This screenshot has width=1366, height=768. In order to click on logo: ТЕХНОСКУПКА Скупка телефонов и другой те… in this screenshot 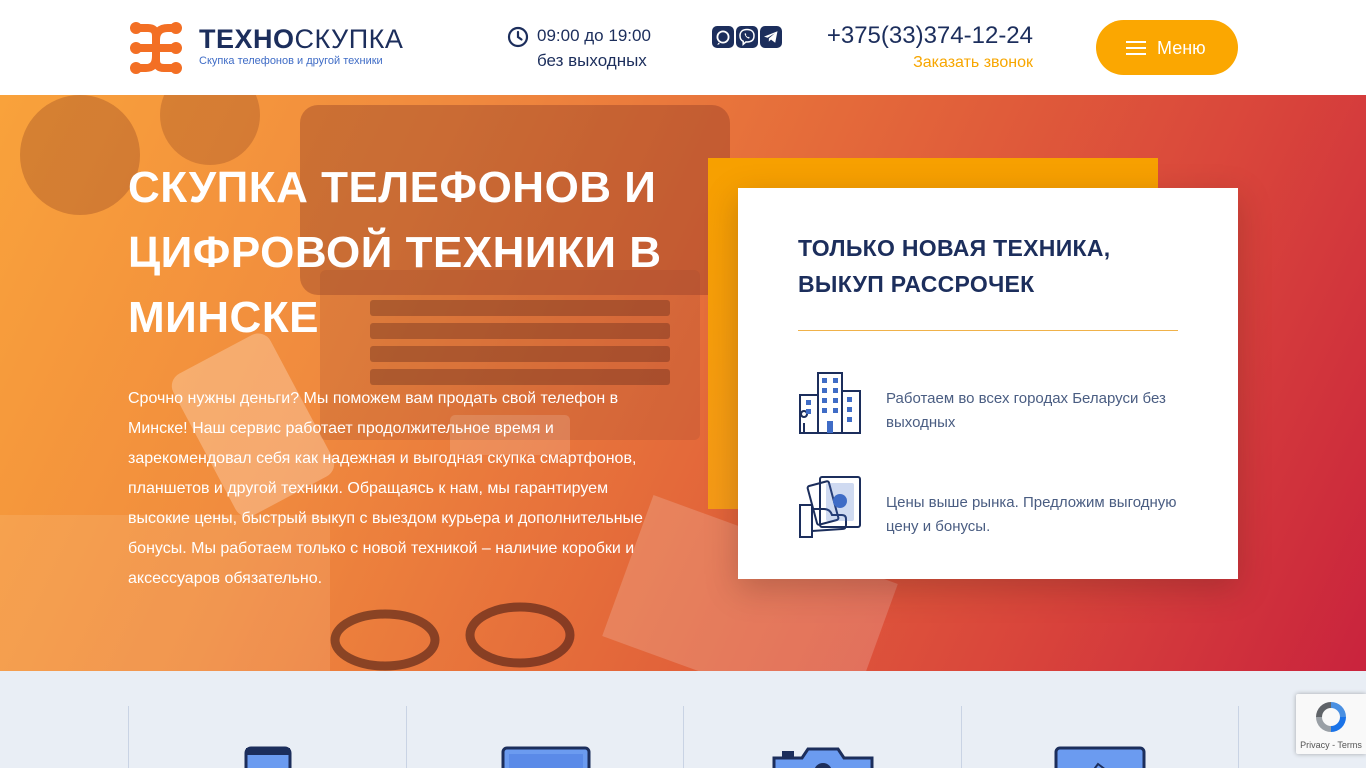, I will do `click(265, 48)`.